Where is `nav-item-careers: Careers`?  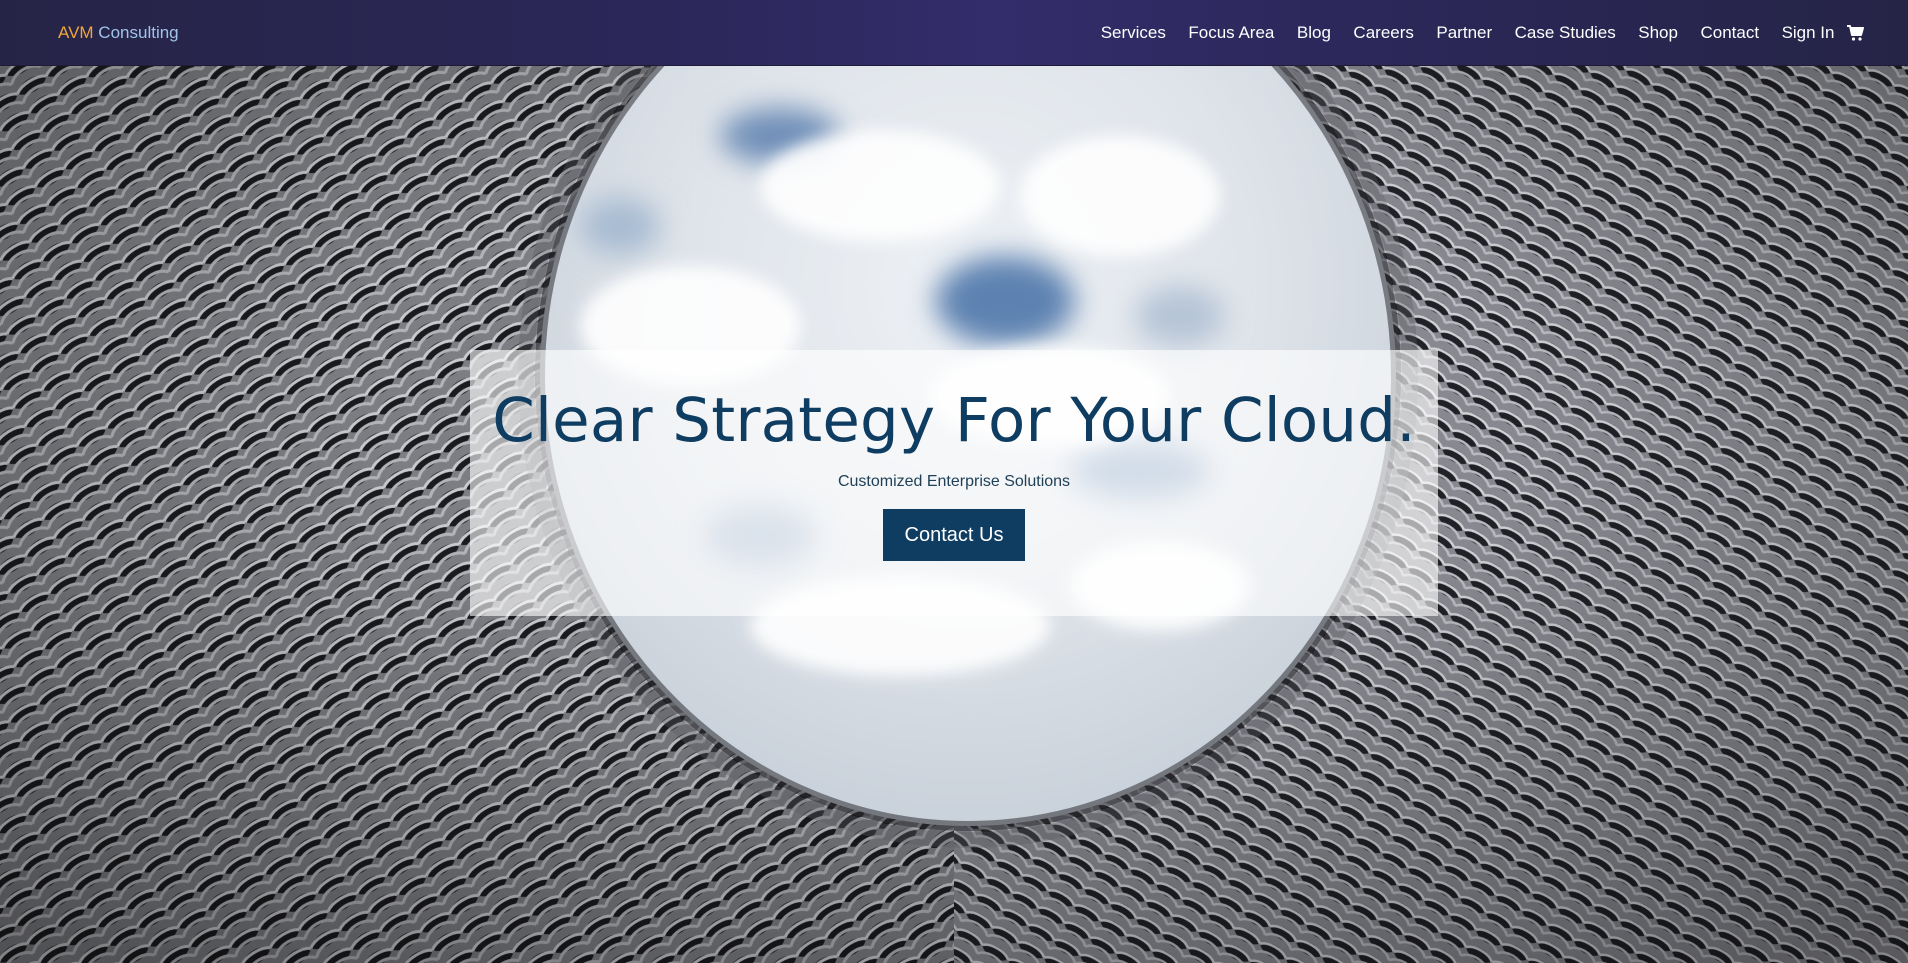
nav-item-careers: Careers is located at coordinates (1383, 33).